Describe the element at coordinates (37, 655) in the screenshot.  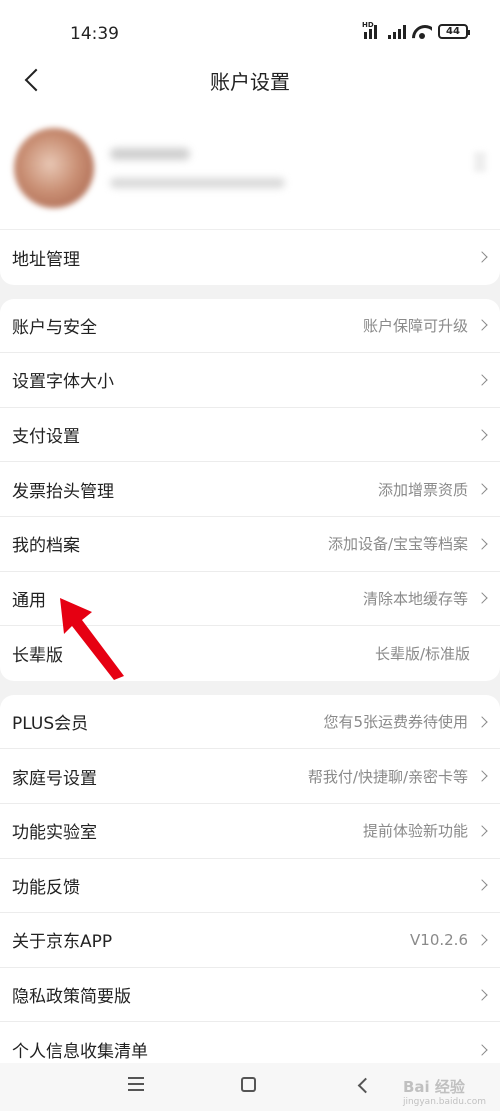
I see `row-label: 长辈版` at that location.